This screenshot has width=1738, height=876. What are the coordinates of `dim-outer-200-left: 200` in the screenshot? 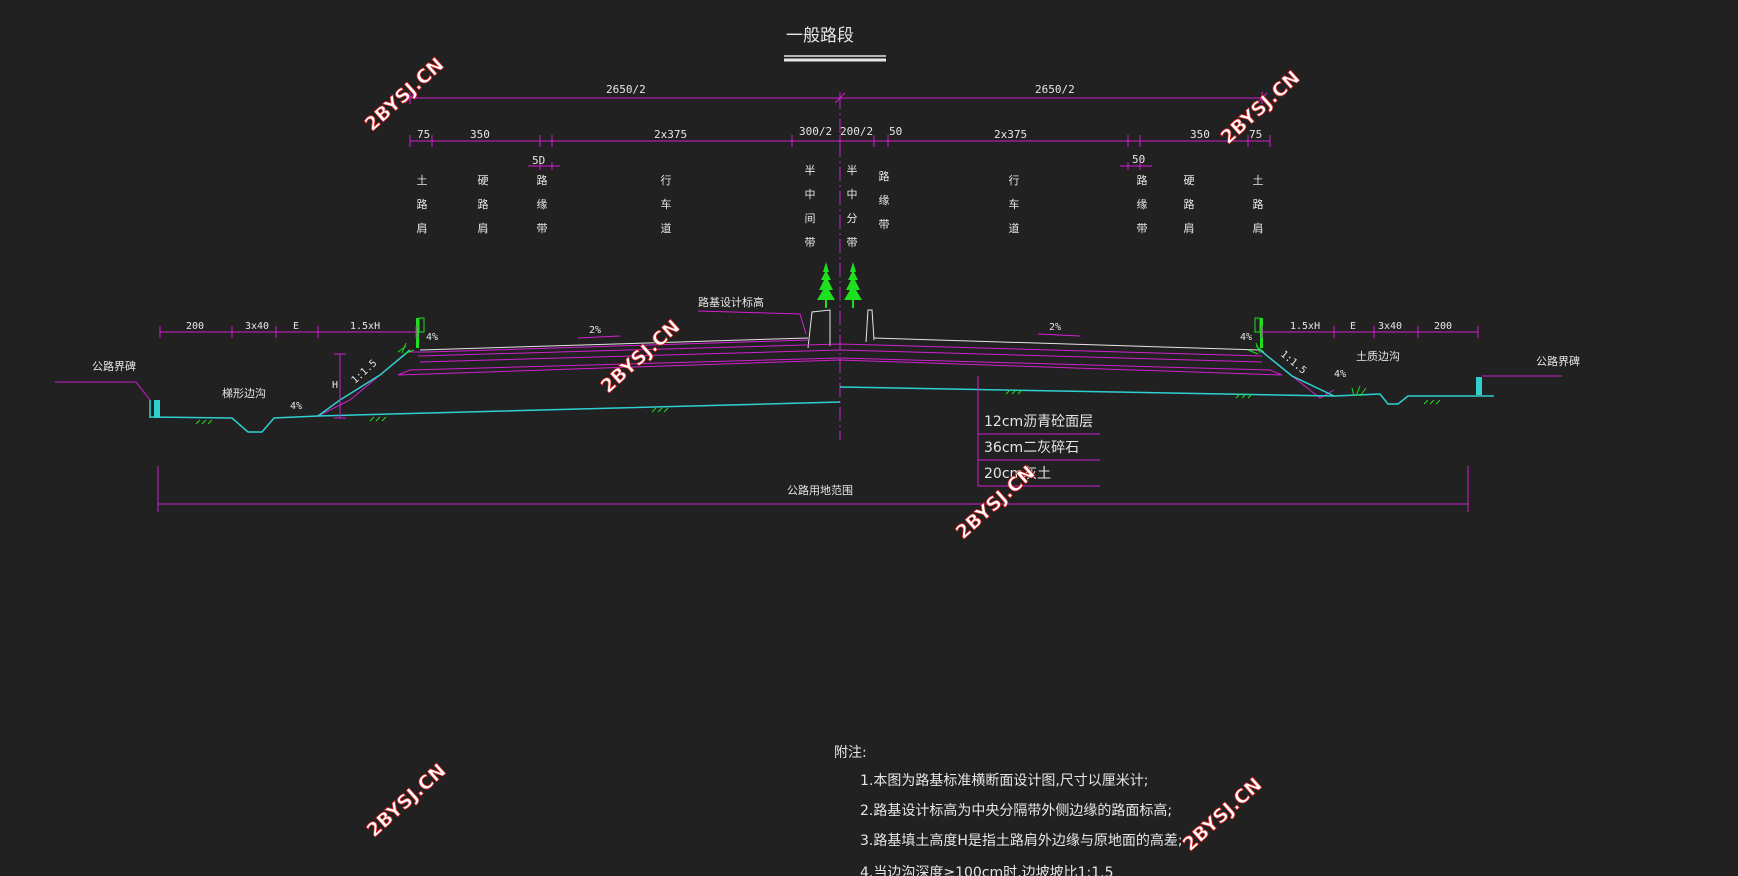 It's located at (195, 326).